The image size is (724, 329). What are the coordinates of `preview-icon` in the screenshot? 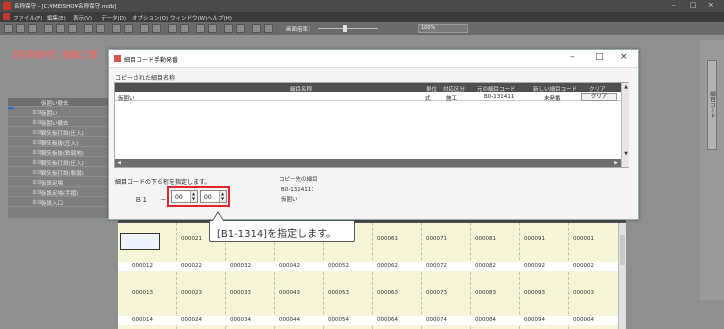 It's located at (240, 28).